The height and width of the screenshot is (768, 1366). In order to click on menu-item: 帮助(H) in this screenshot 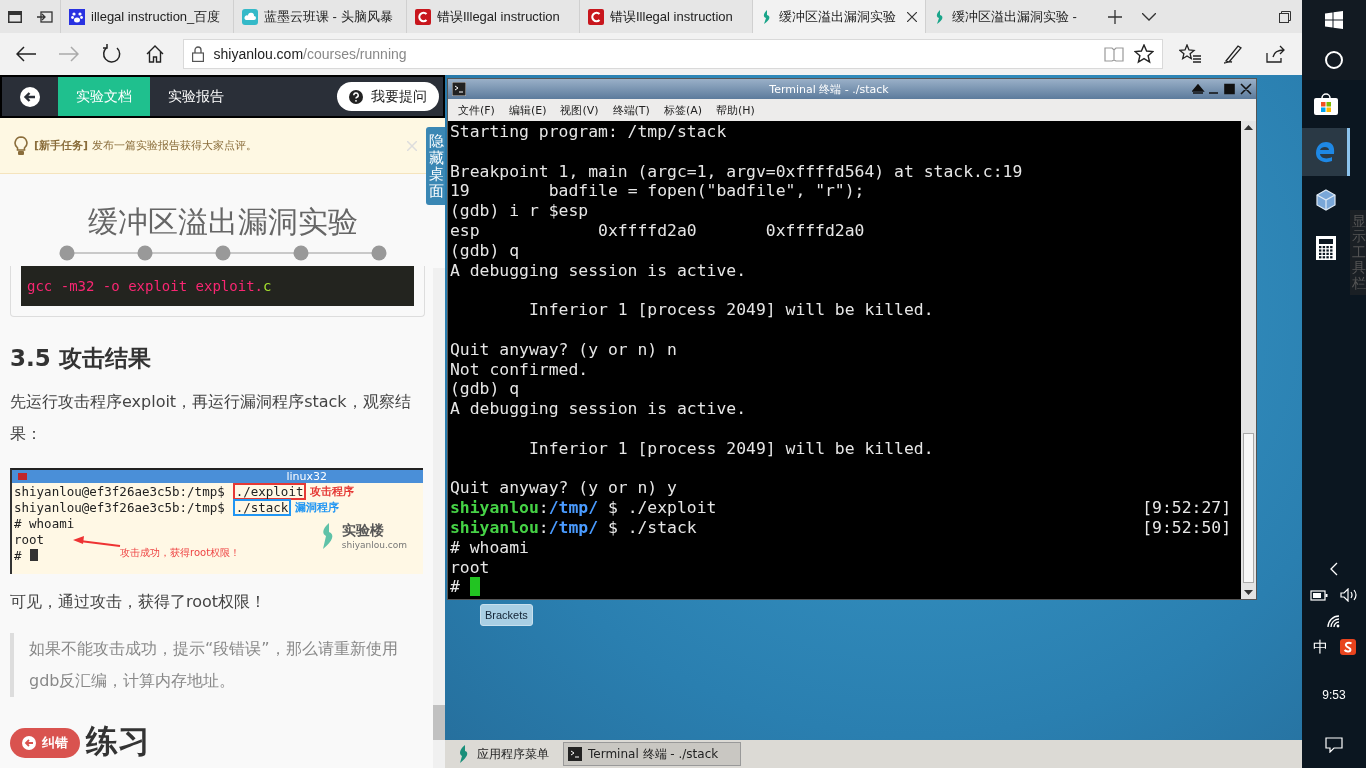, I will do `click(735, 110)`.